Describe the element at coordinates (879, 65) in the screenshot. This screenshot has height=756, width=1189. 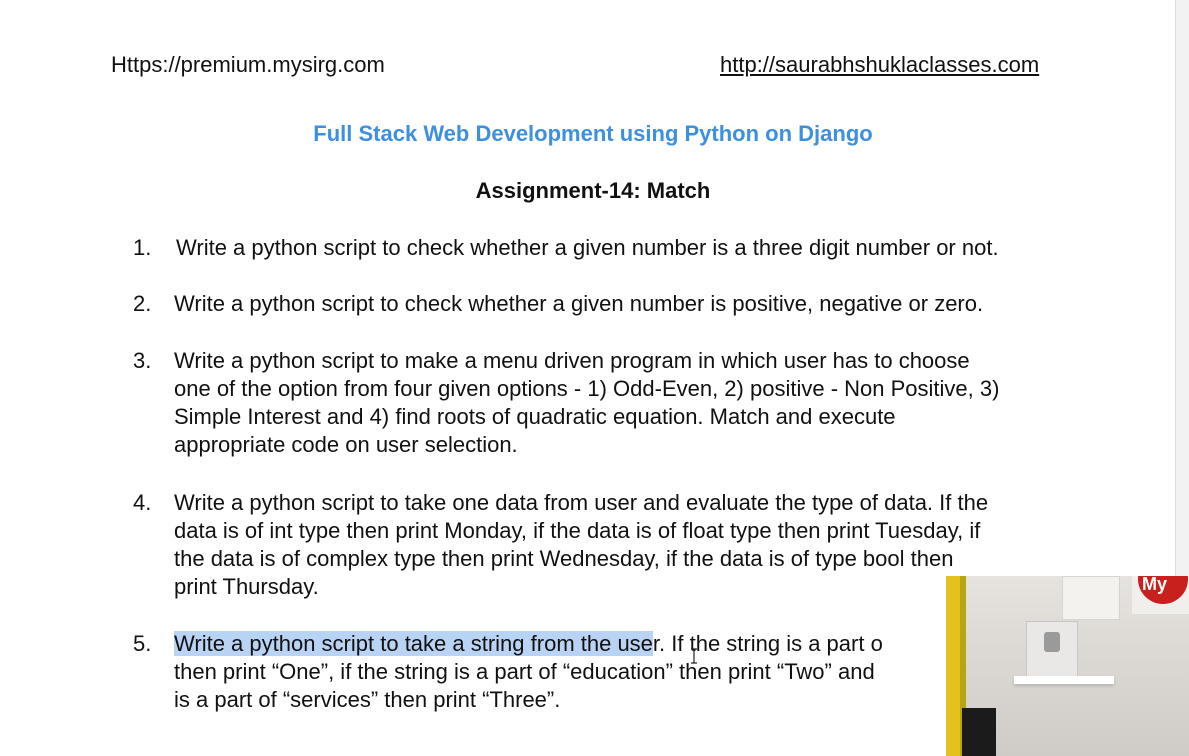
I see `header-right-link: http://saurabhshuklaclasses.com` at that location.